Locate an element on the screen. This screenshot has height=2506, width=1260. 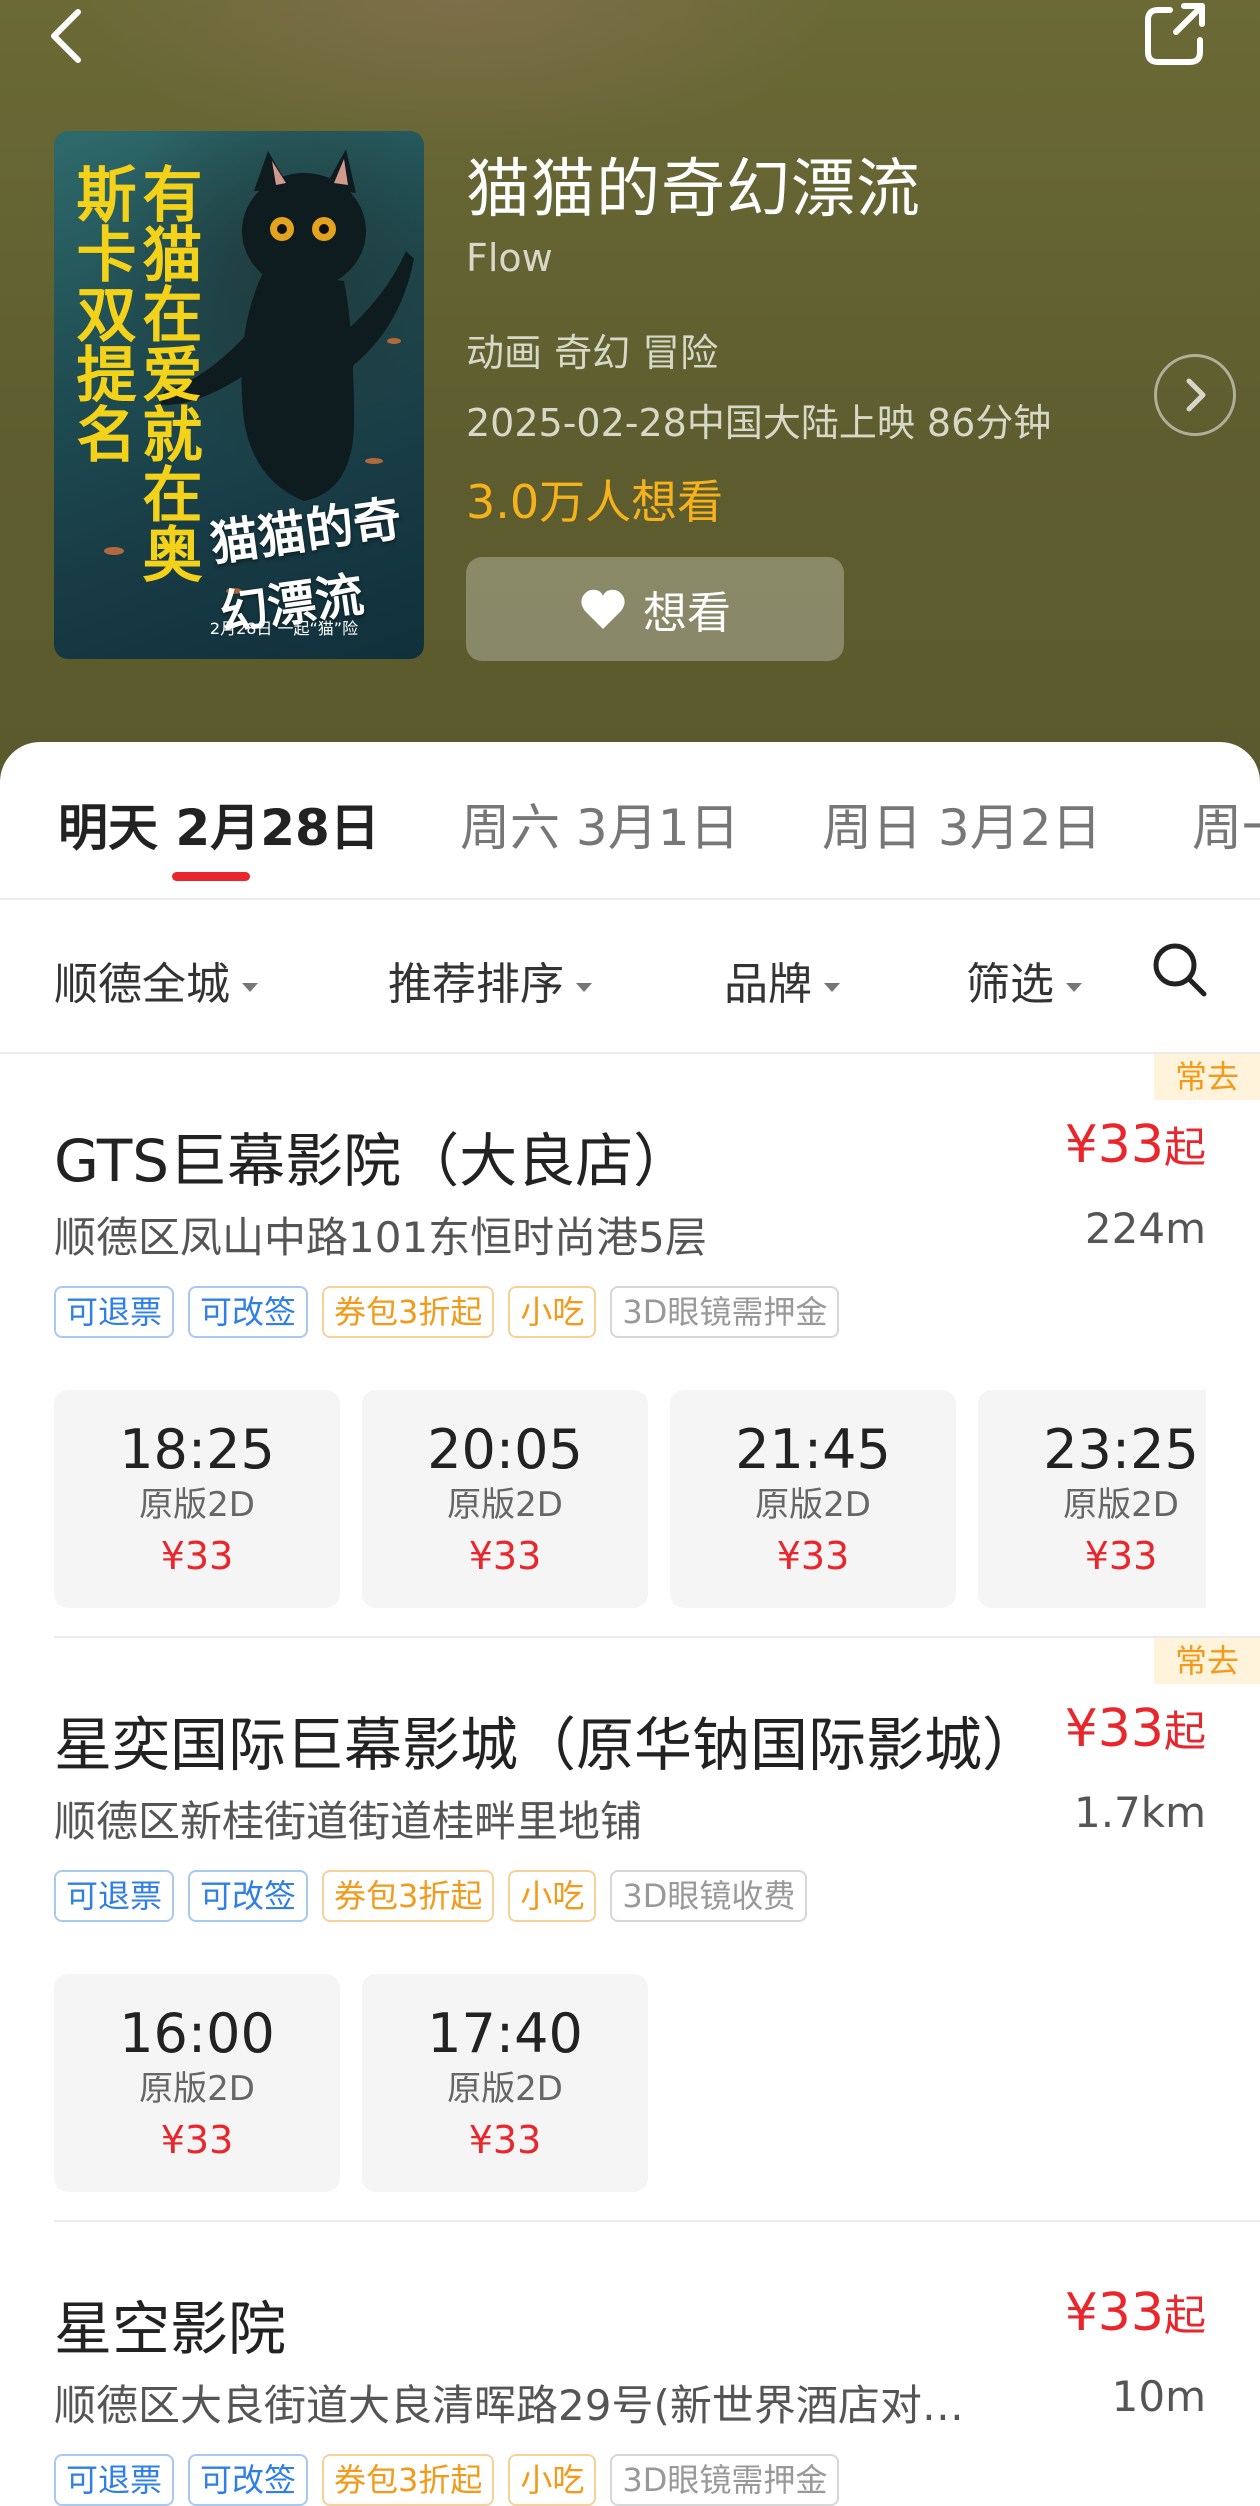
heart-icon is located at coordinates (603, 609).